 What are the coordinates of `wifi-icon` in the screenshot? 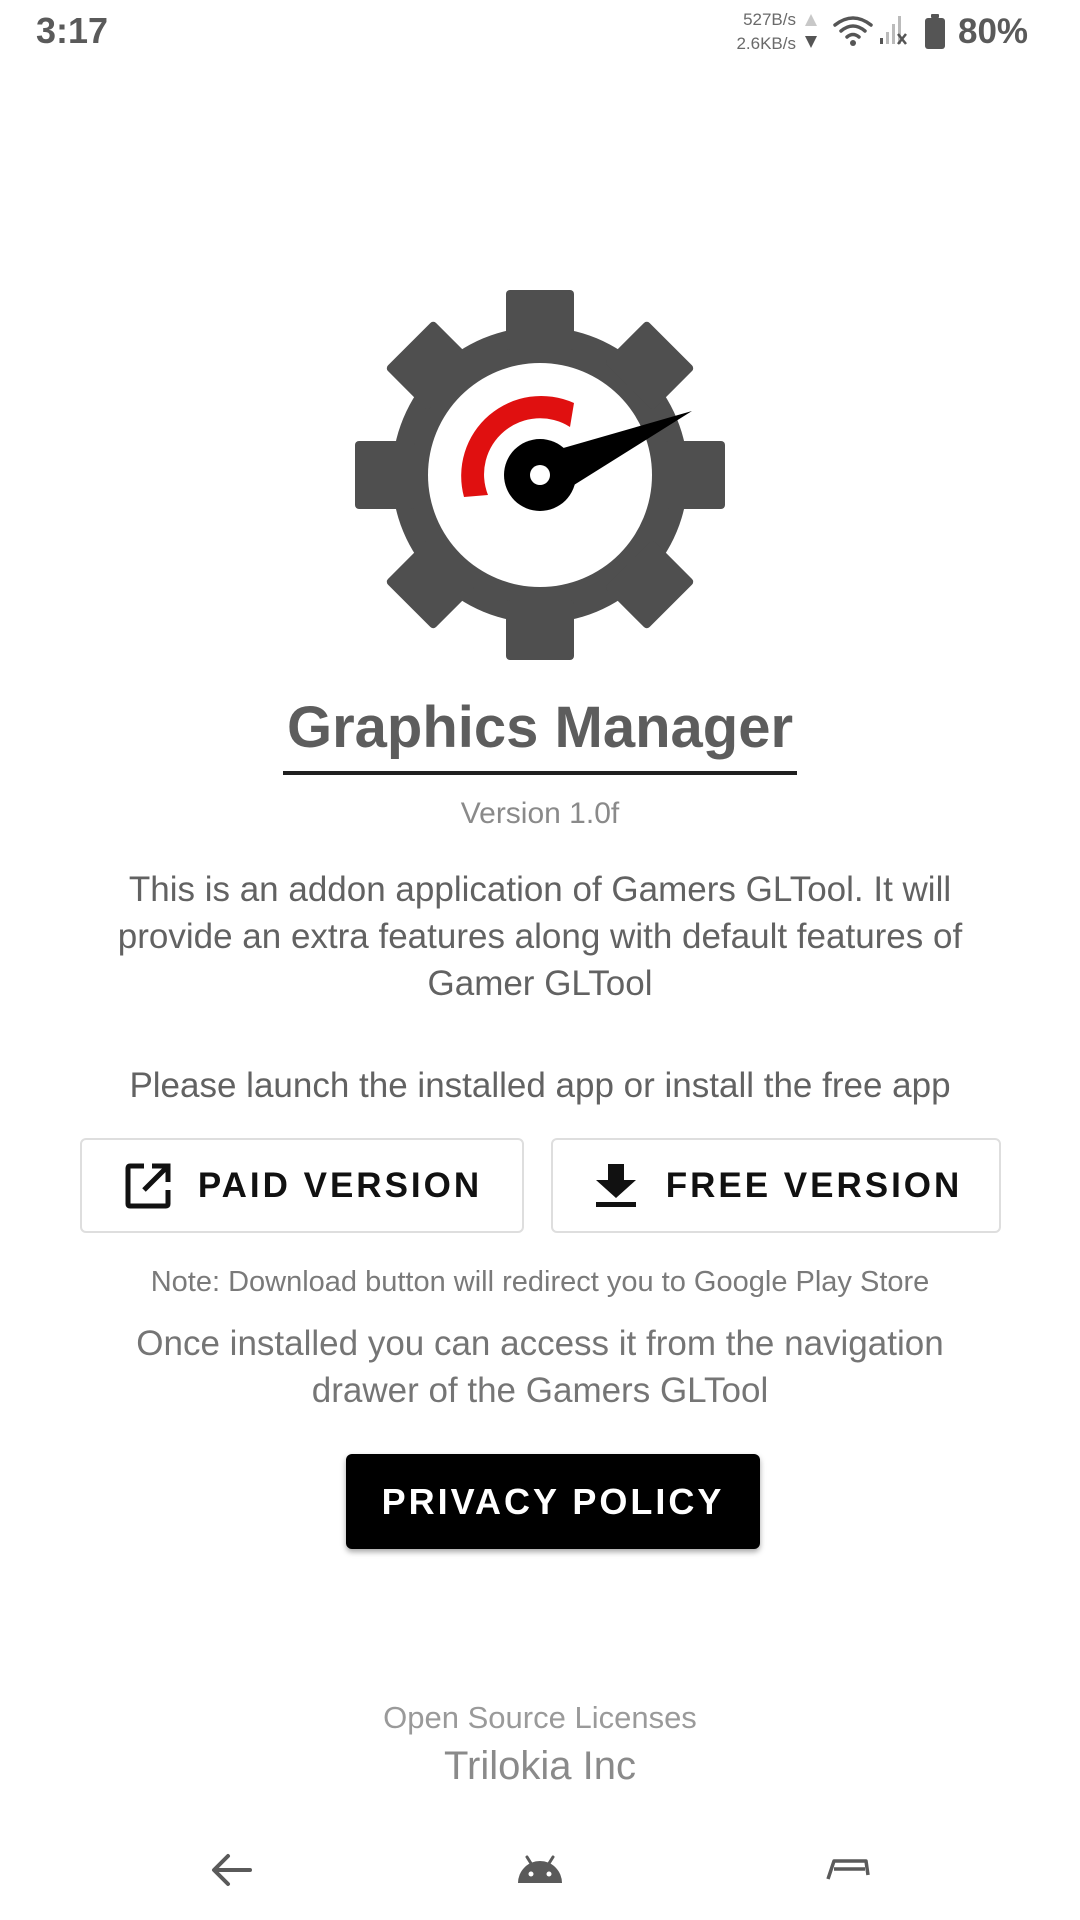 It's located at (853, 31).